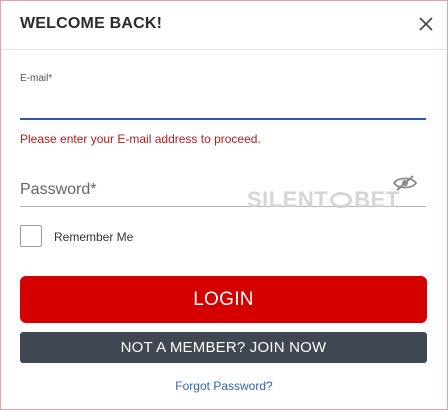 The height and width of the screenshot is (410, 448). Describe the element at coordinates (91, 23) in the screenshot. I see `dialog-title: WELCOME BACK!` at that location.